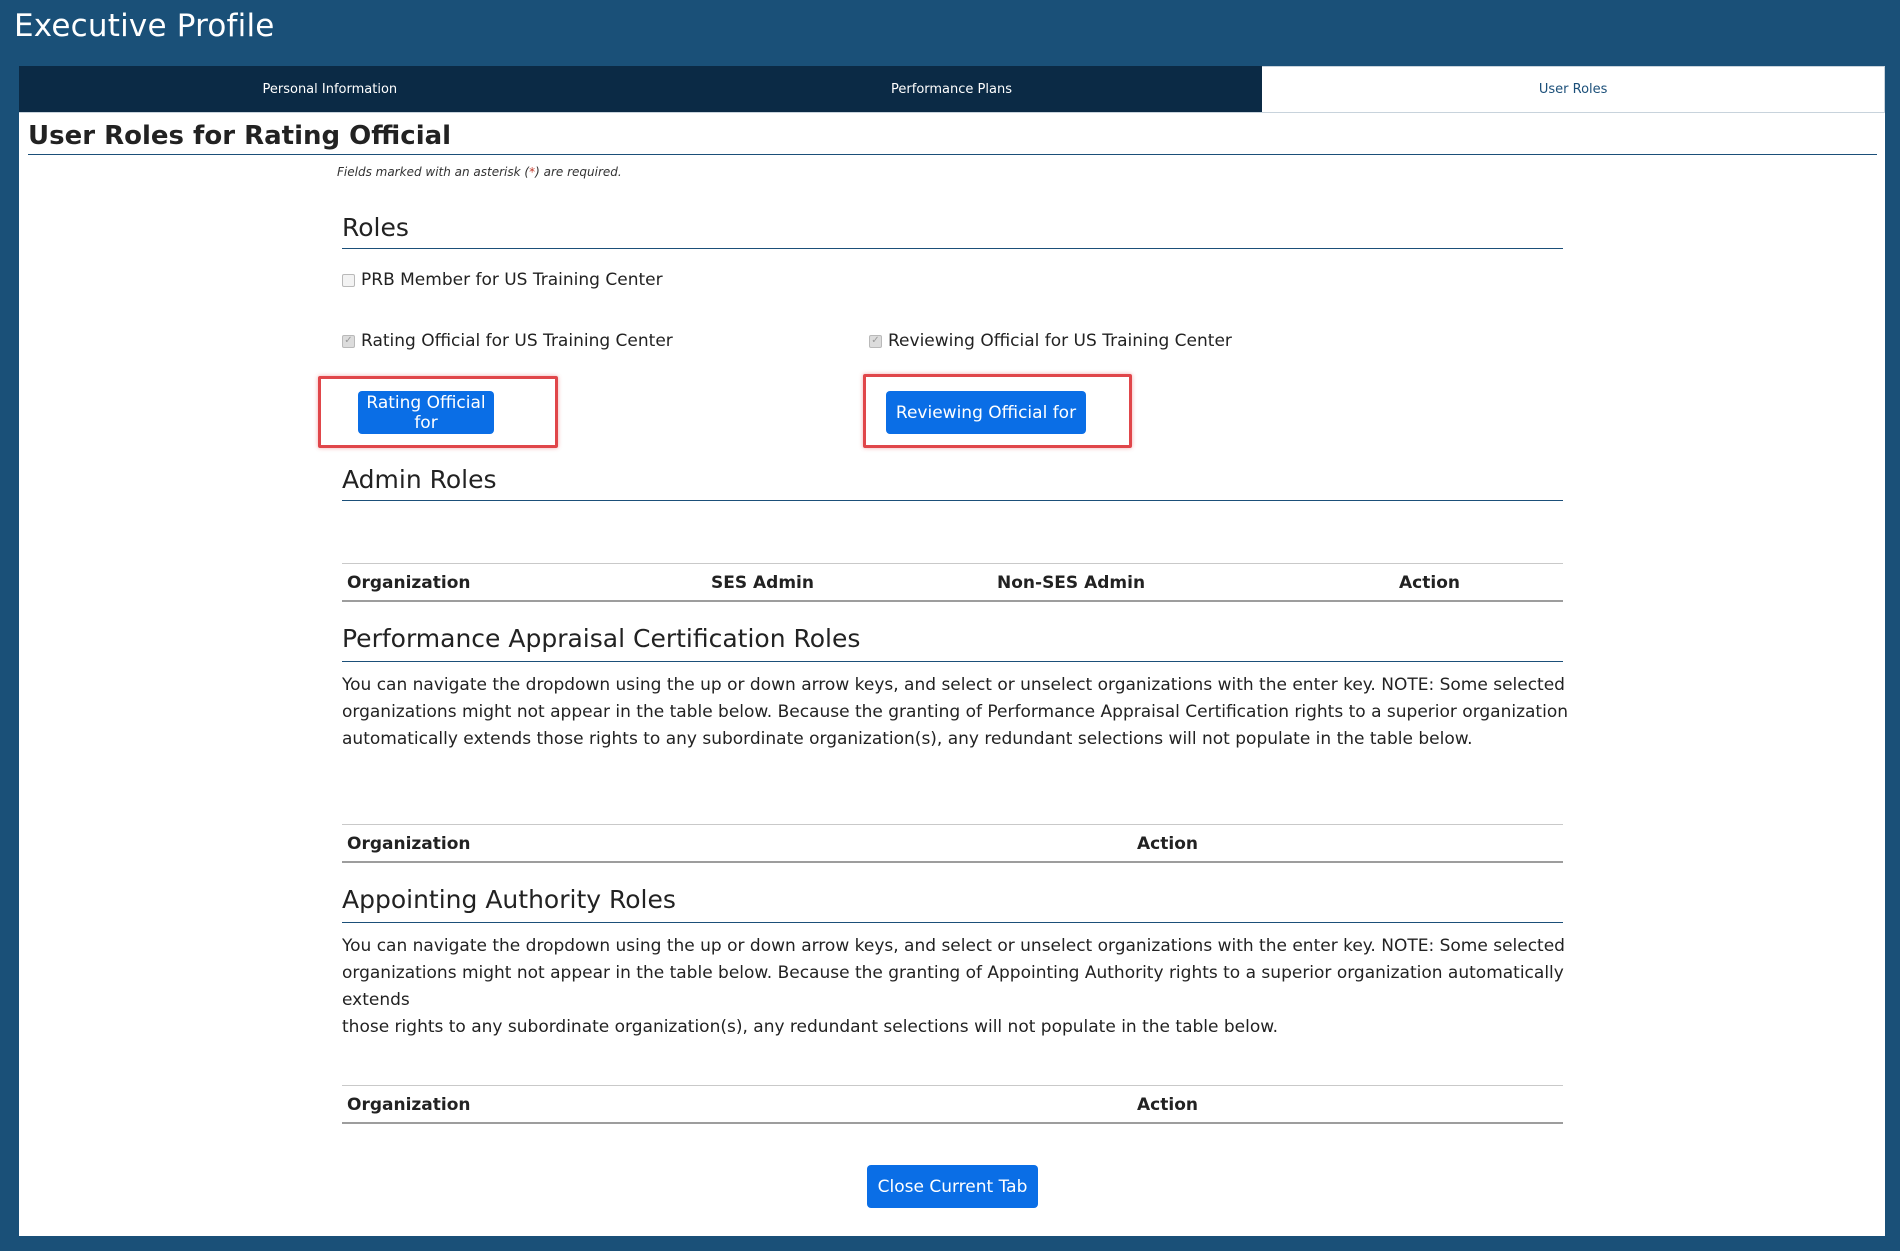 The image size is (1900, 1251). I want to click on tab-personal-information: Personal Information, so click(330, 89).